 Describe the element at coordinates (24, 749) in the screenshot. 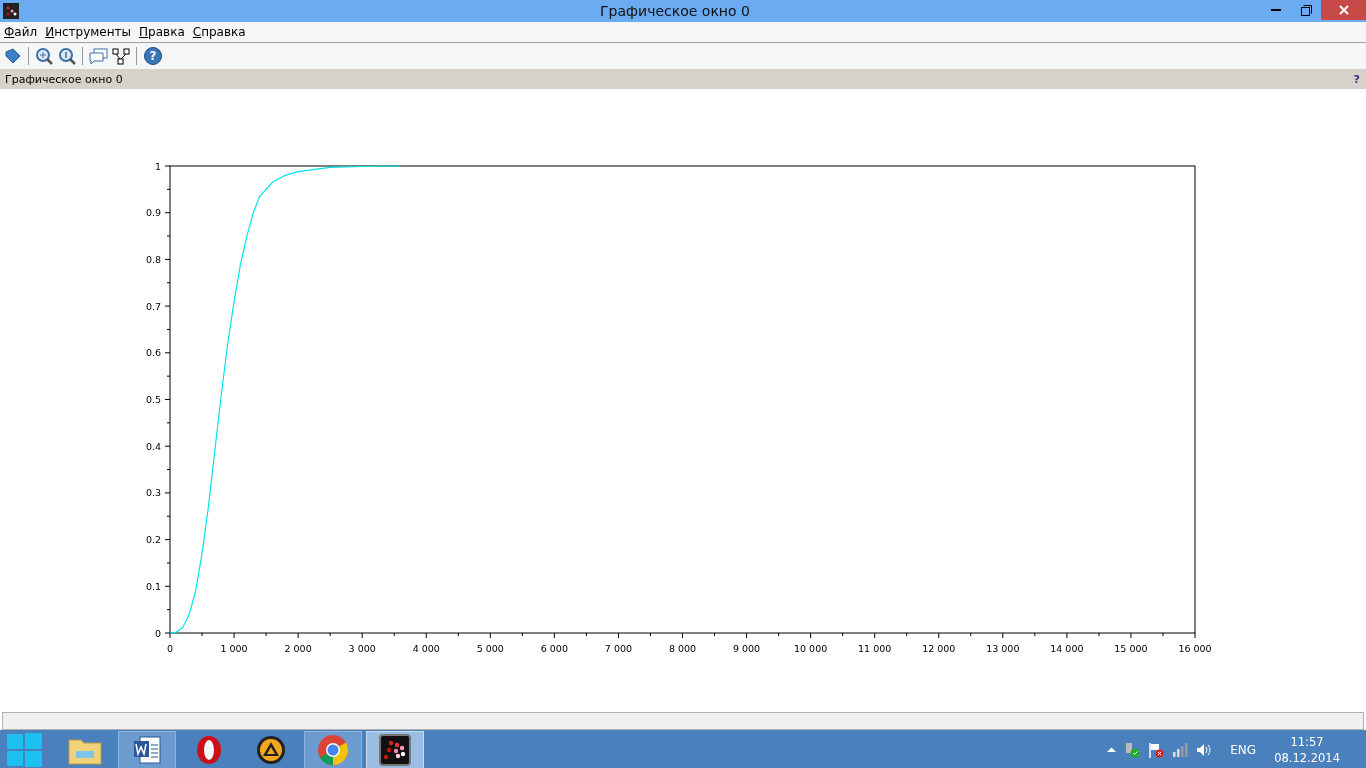

I see `windows-logo-icon` at that location.